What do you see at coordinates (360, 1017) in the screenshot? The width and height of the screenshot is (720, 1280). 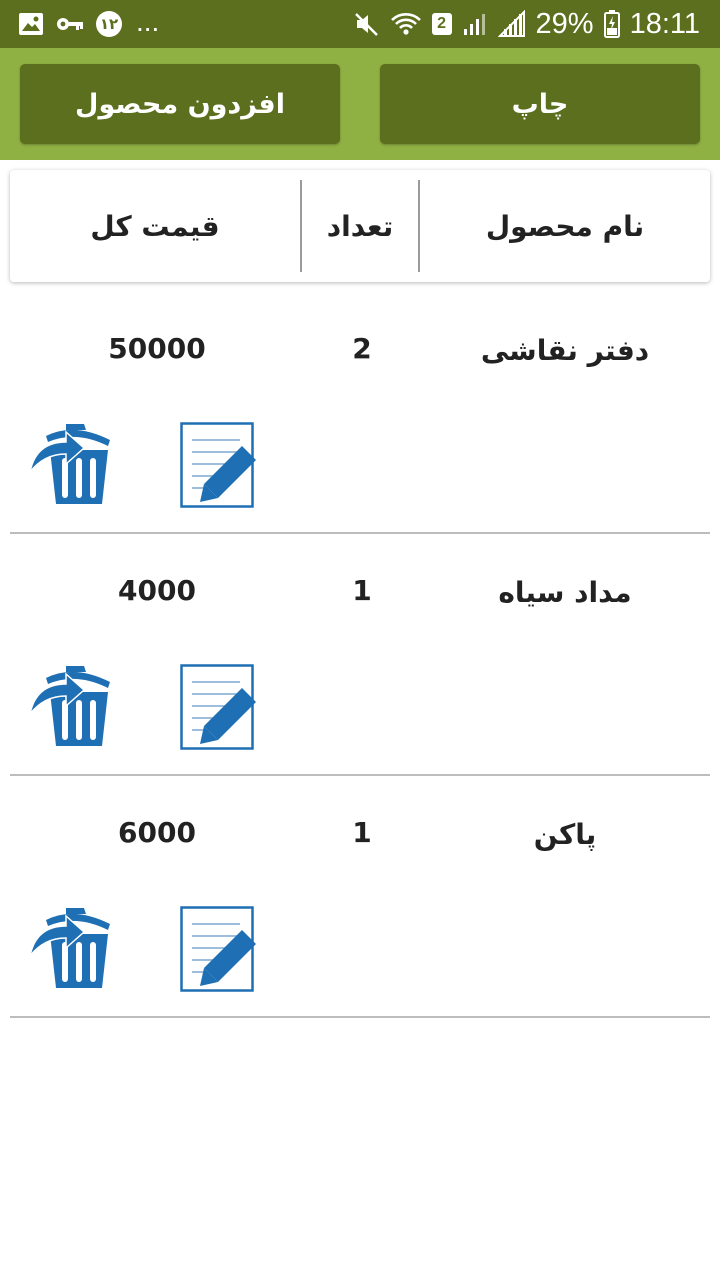 I see `row-divider` at bounding box center [360, 1017].